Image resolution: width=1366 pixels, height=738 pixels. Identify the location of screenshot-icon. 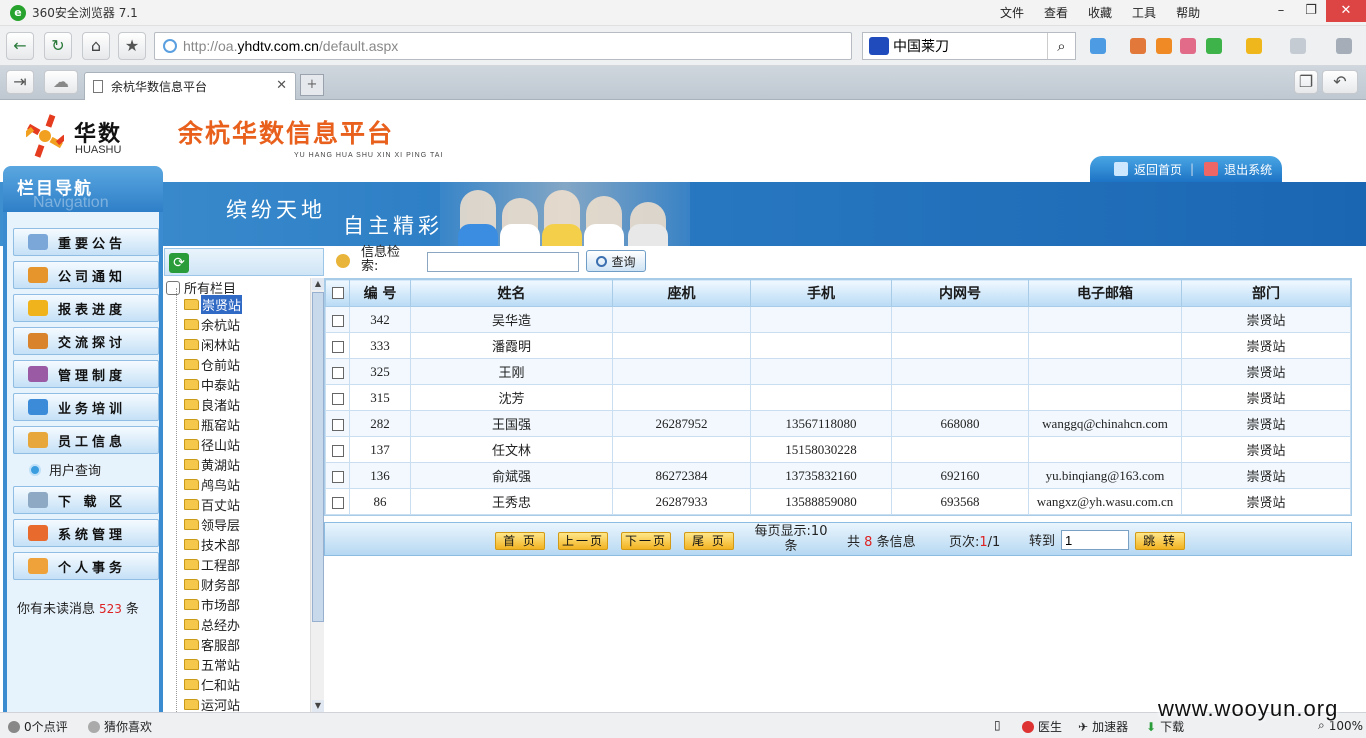
(1298, 46).